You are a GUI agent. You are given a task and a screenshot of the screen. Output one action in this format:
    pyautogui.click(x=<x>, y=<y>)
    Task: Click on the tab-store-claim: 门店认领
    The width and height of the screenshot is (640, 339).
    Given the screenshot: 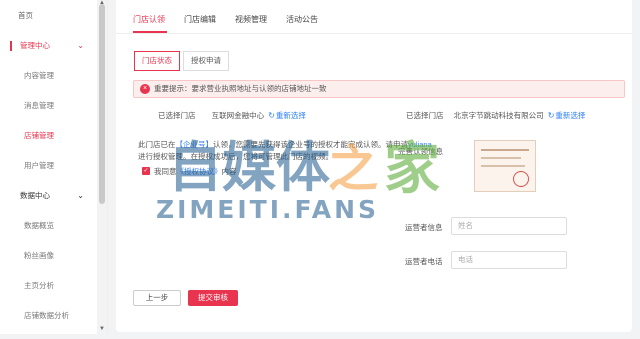 What is the action you would take?
    pyautogui.click(x=149, y=19)
    